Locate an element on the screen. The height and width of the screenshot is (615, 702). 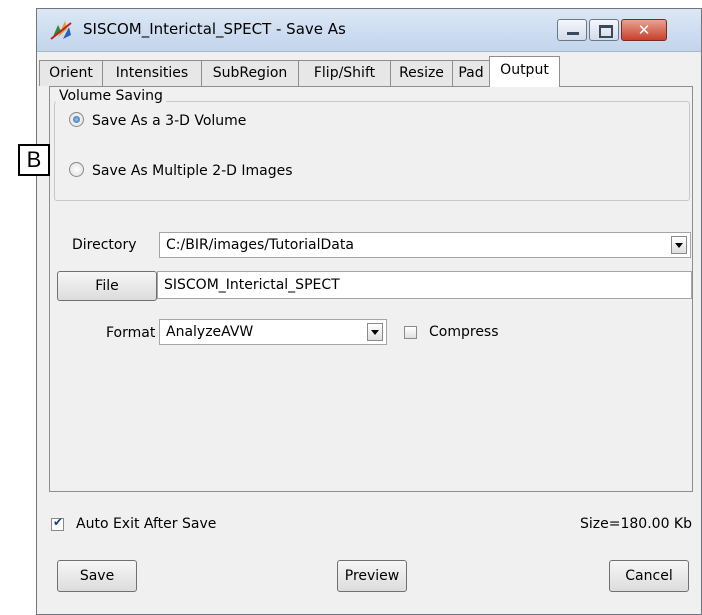
maximize-button is located at coordinates (604, 30).